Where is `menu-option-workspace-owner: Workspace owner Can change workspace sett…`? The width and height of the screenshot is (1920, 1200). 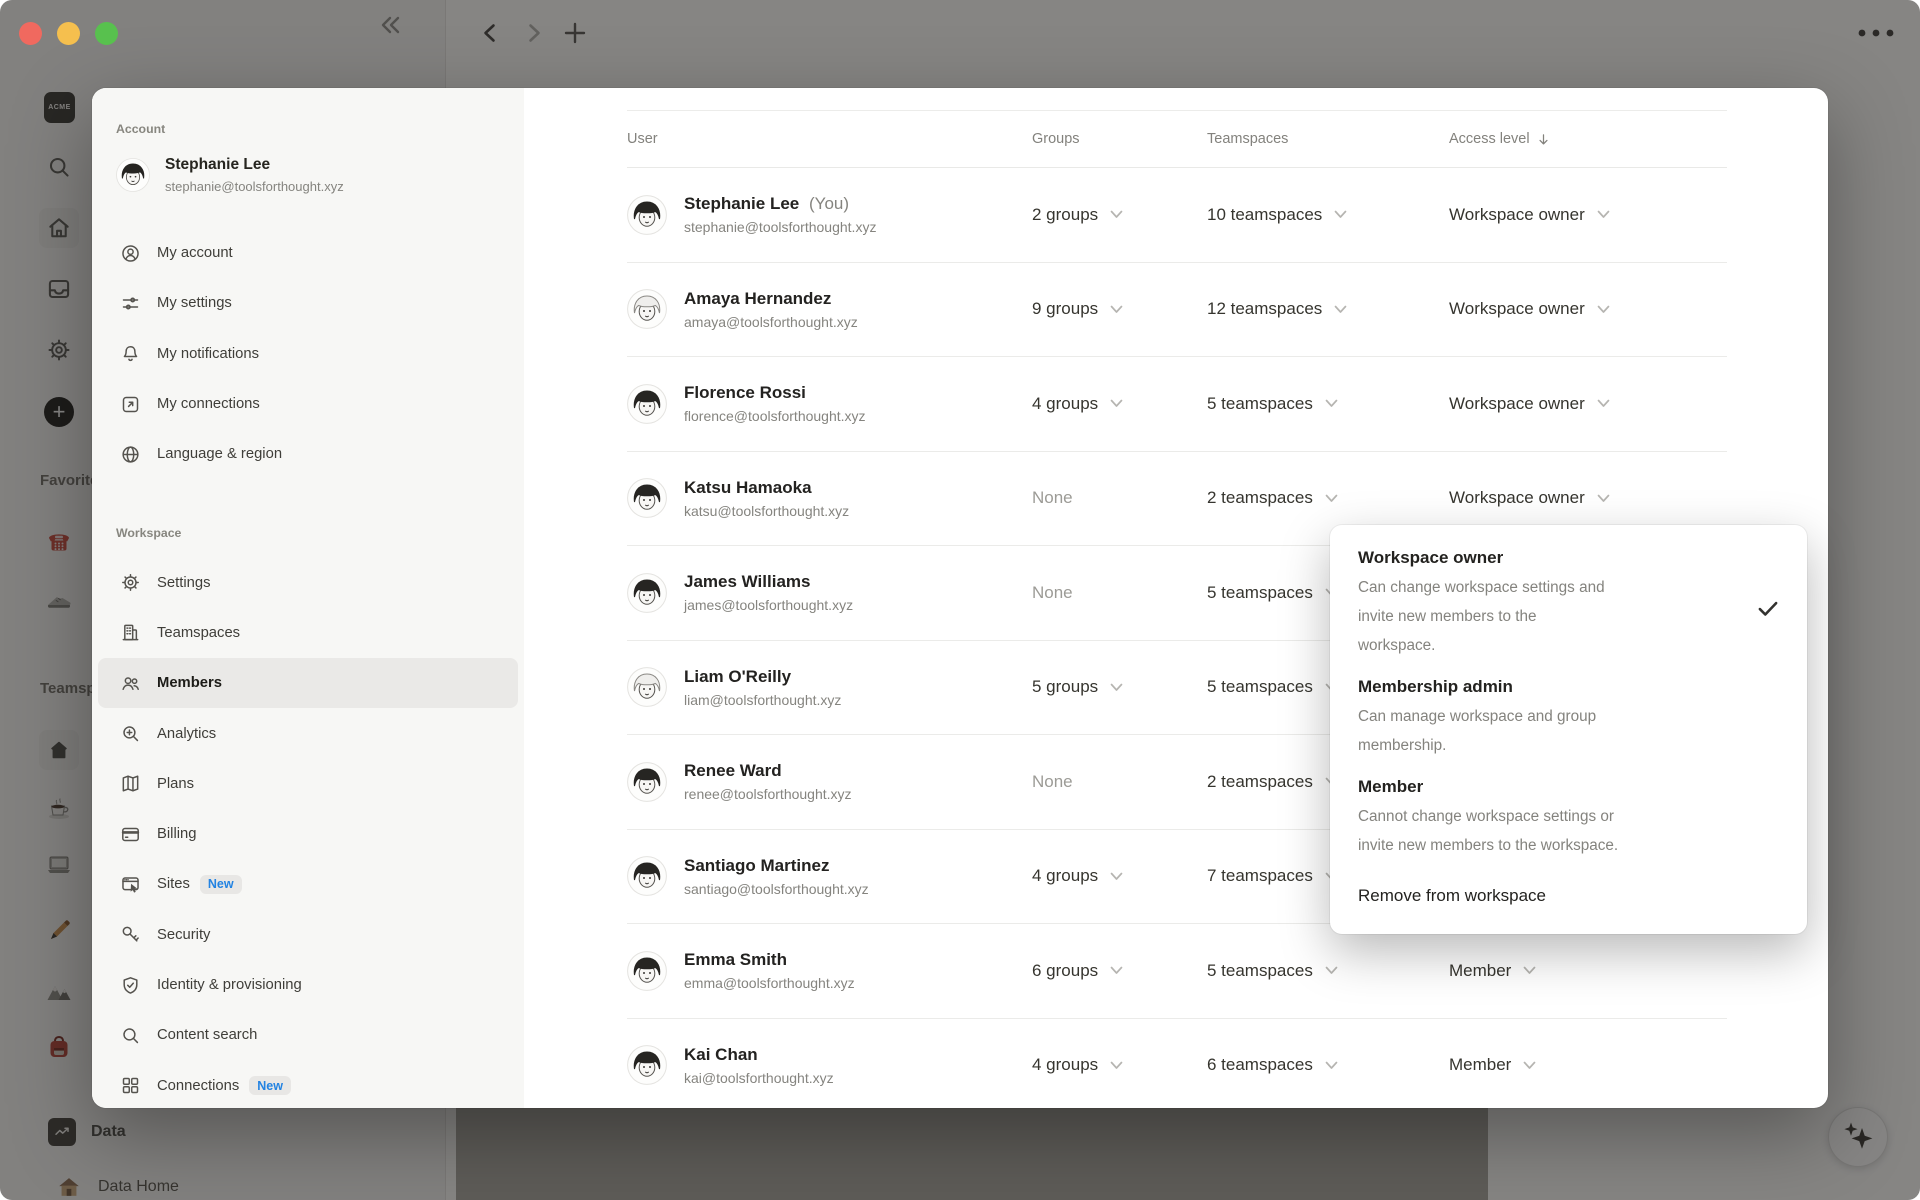
menu-option-workspace-owner: Workspace owner Can change workspace sett… is located at coordinates (1570, 602).